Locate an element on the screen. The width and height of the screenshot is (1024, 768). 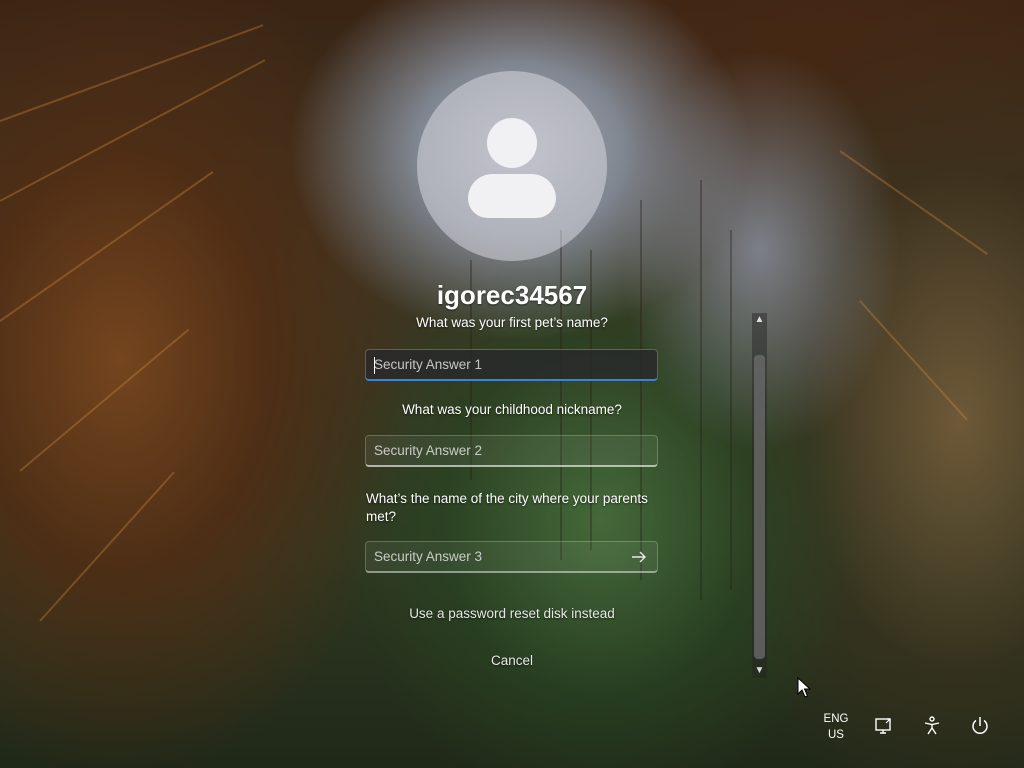
password-reset-disk-link: Use a password reset disk instead is located at coordinates (512, 613).